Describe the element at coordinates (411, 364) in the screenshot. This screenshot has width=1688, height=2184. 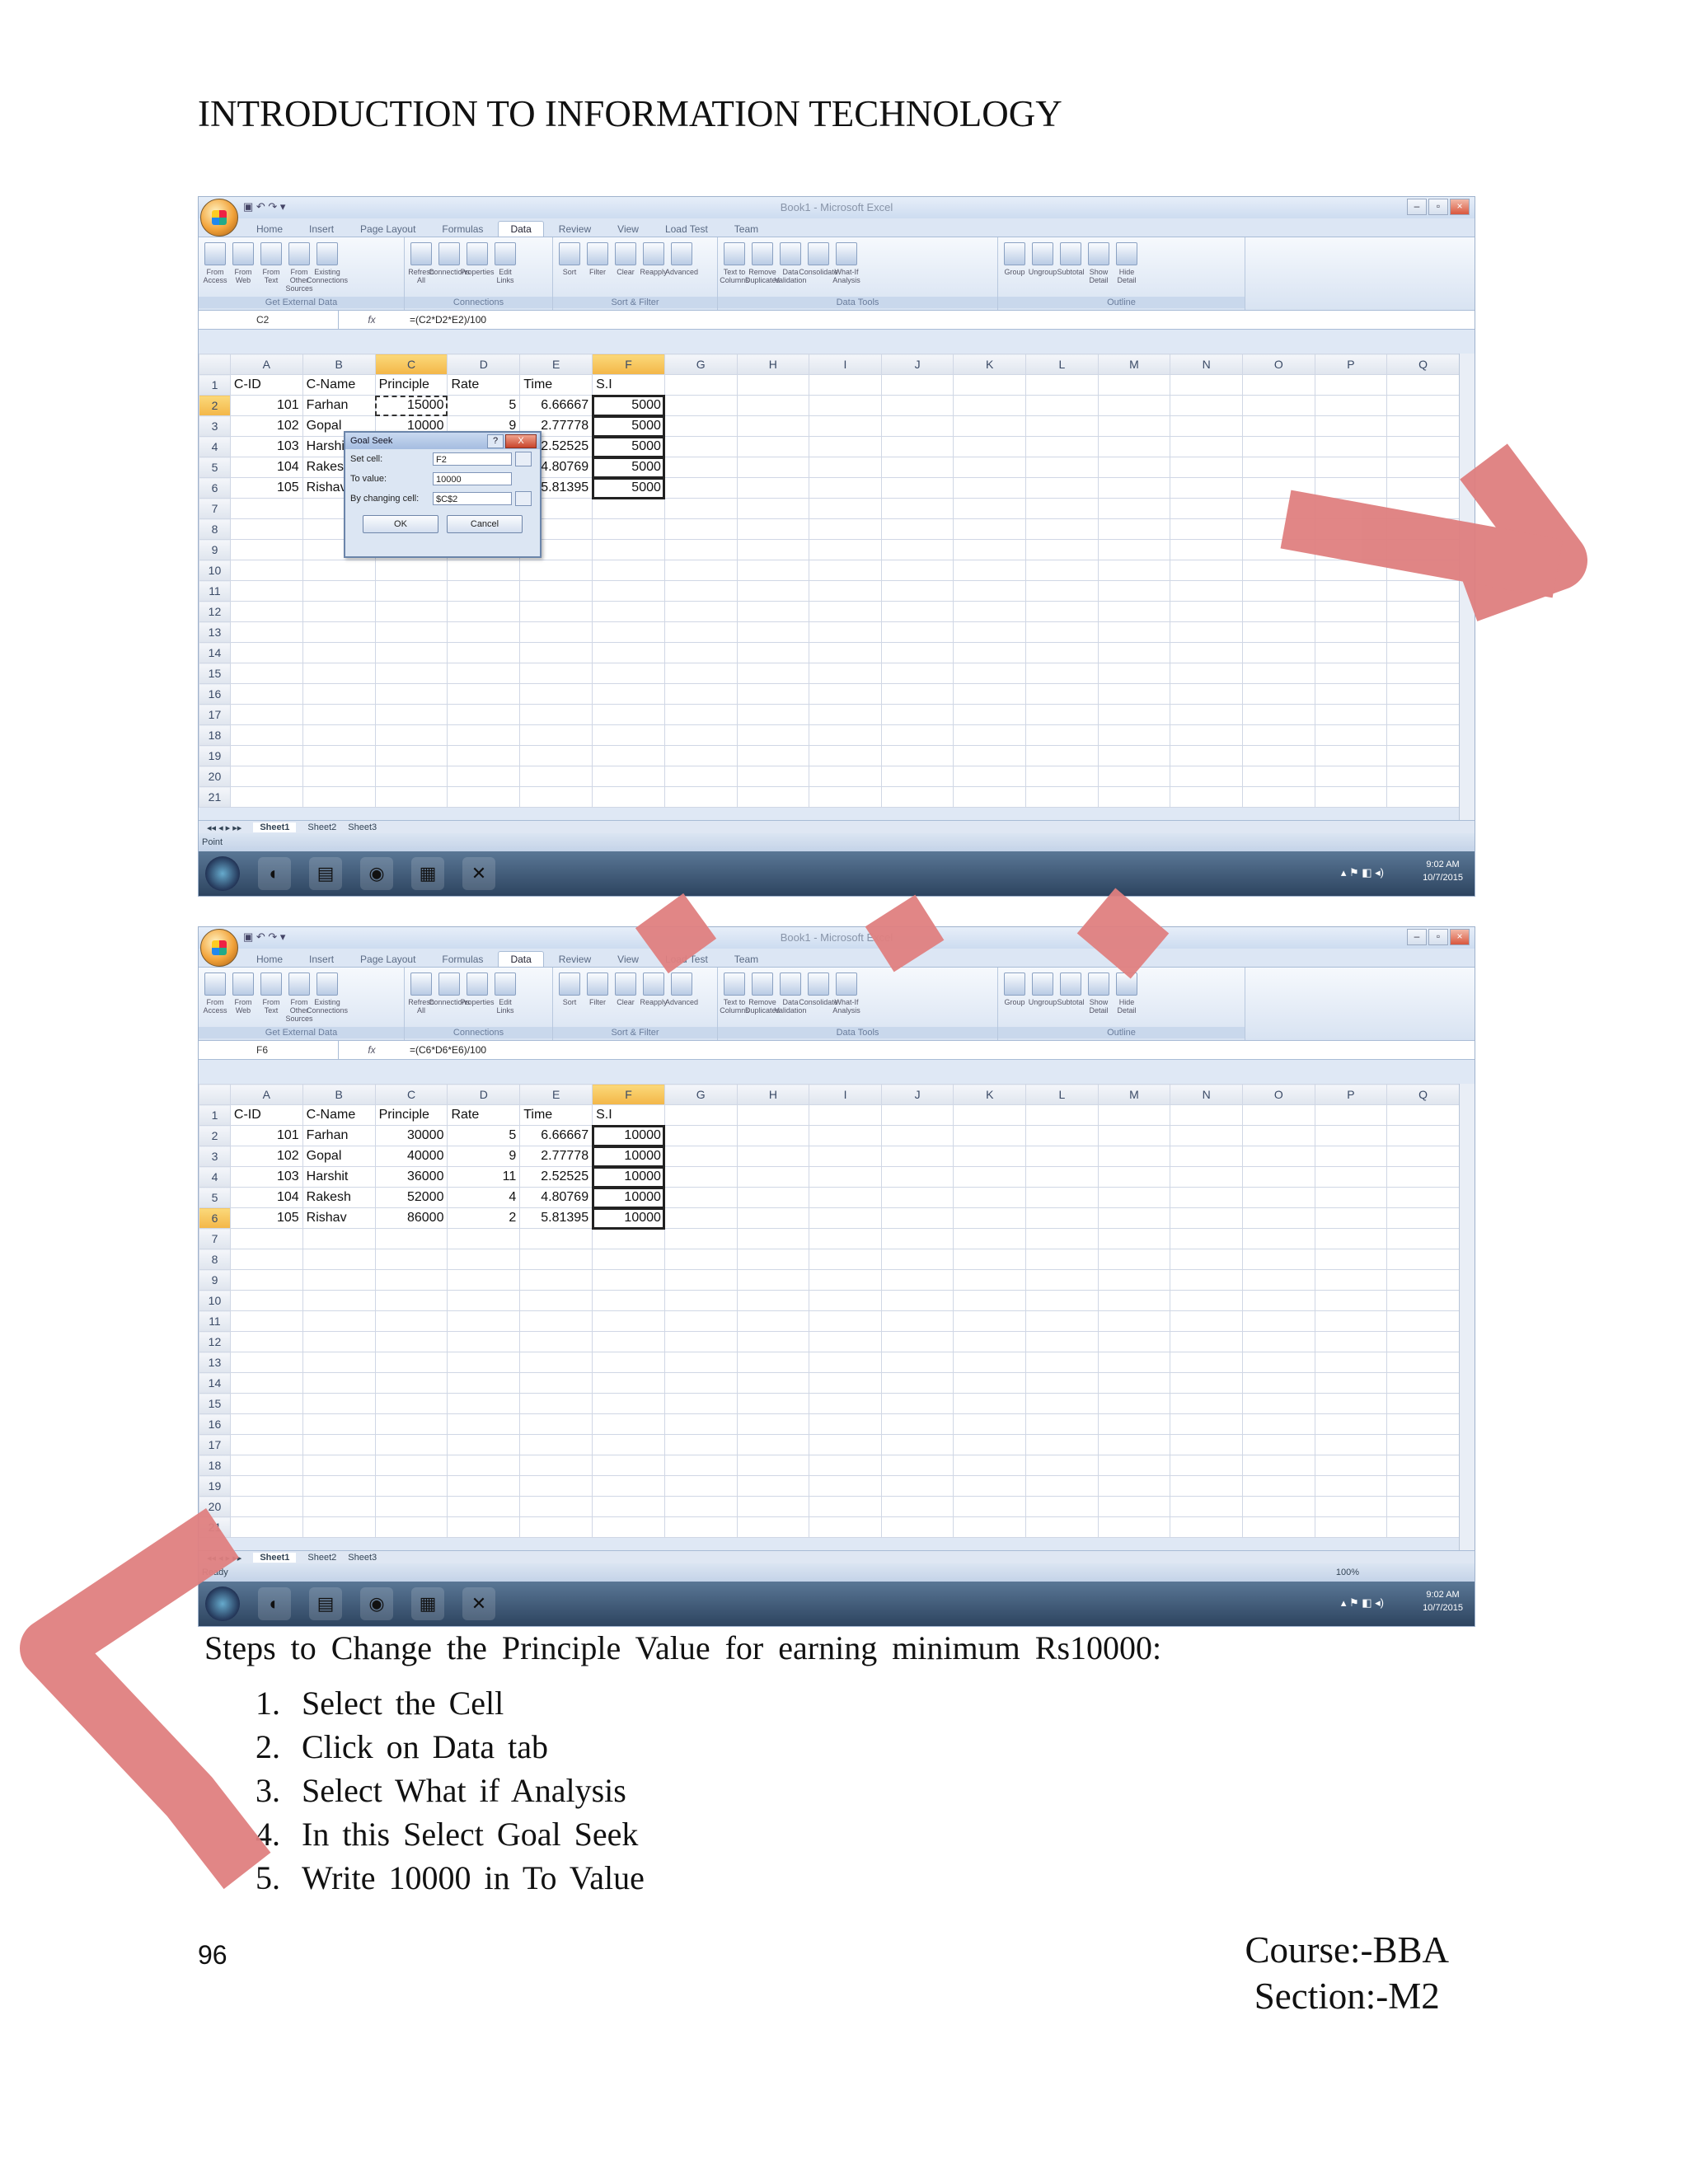
I see `column-header: C` at that location.